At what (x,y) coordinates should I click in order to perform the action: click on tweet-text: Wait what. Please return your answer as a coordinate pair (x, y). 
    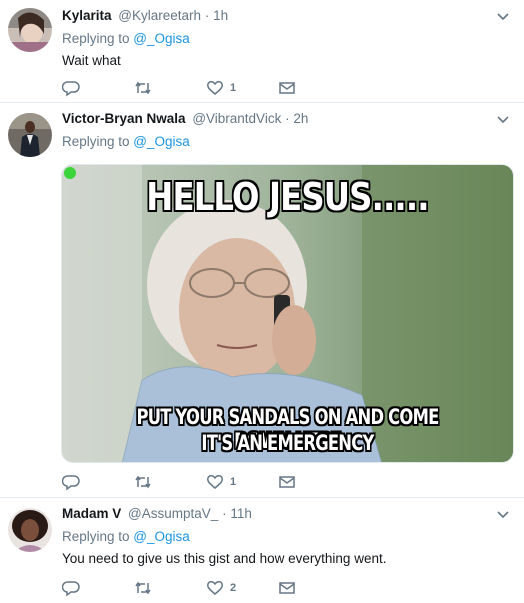
    Looking at the image, I should click on (91, 60).